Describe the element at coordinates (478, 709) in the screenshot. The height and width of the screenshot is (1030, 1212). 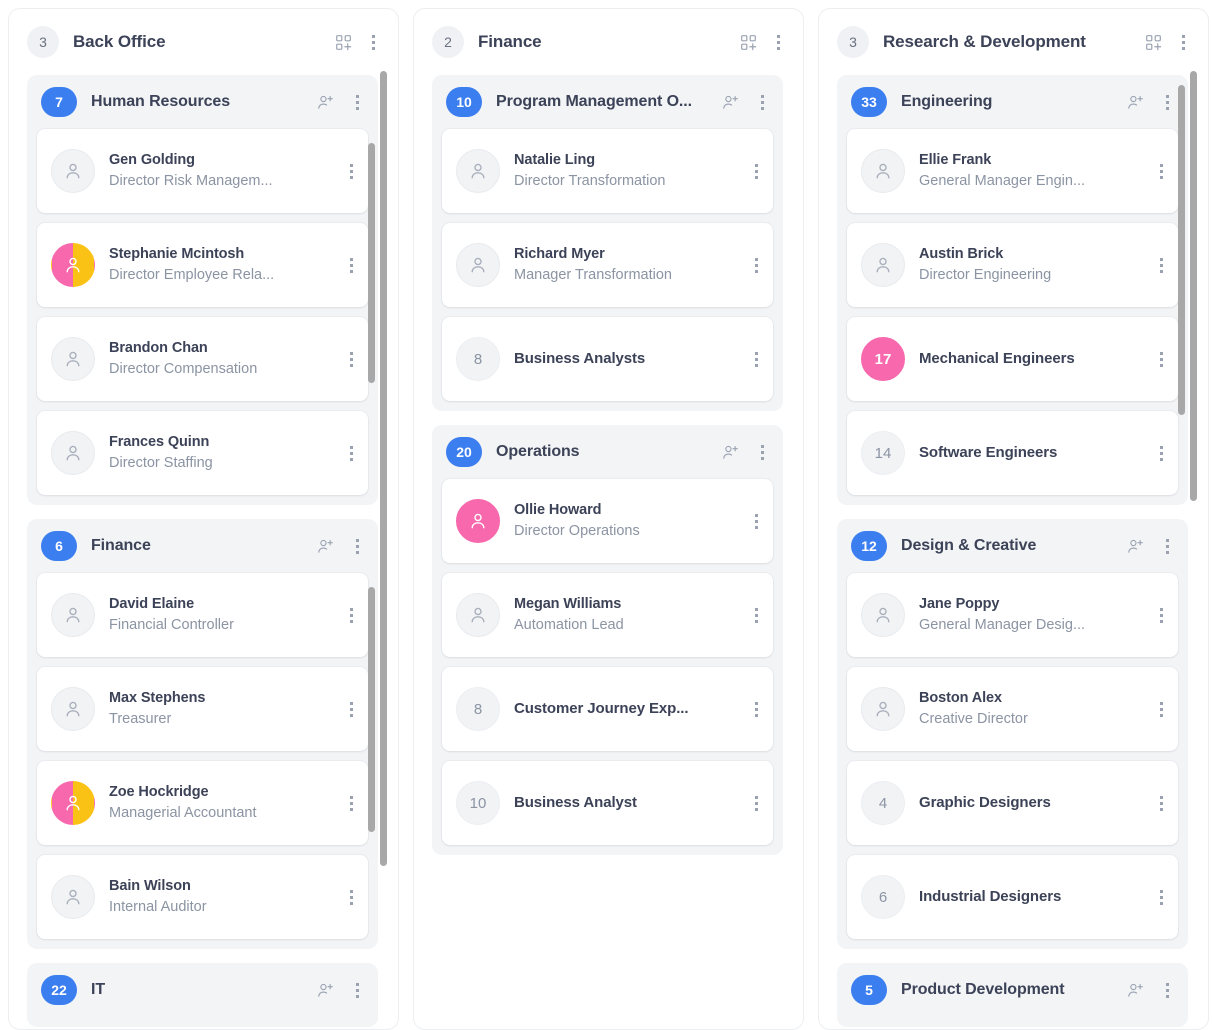
I see `role-count-badge: 8` at that location.